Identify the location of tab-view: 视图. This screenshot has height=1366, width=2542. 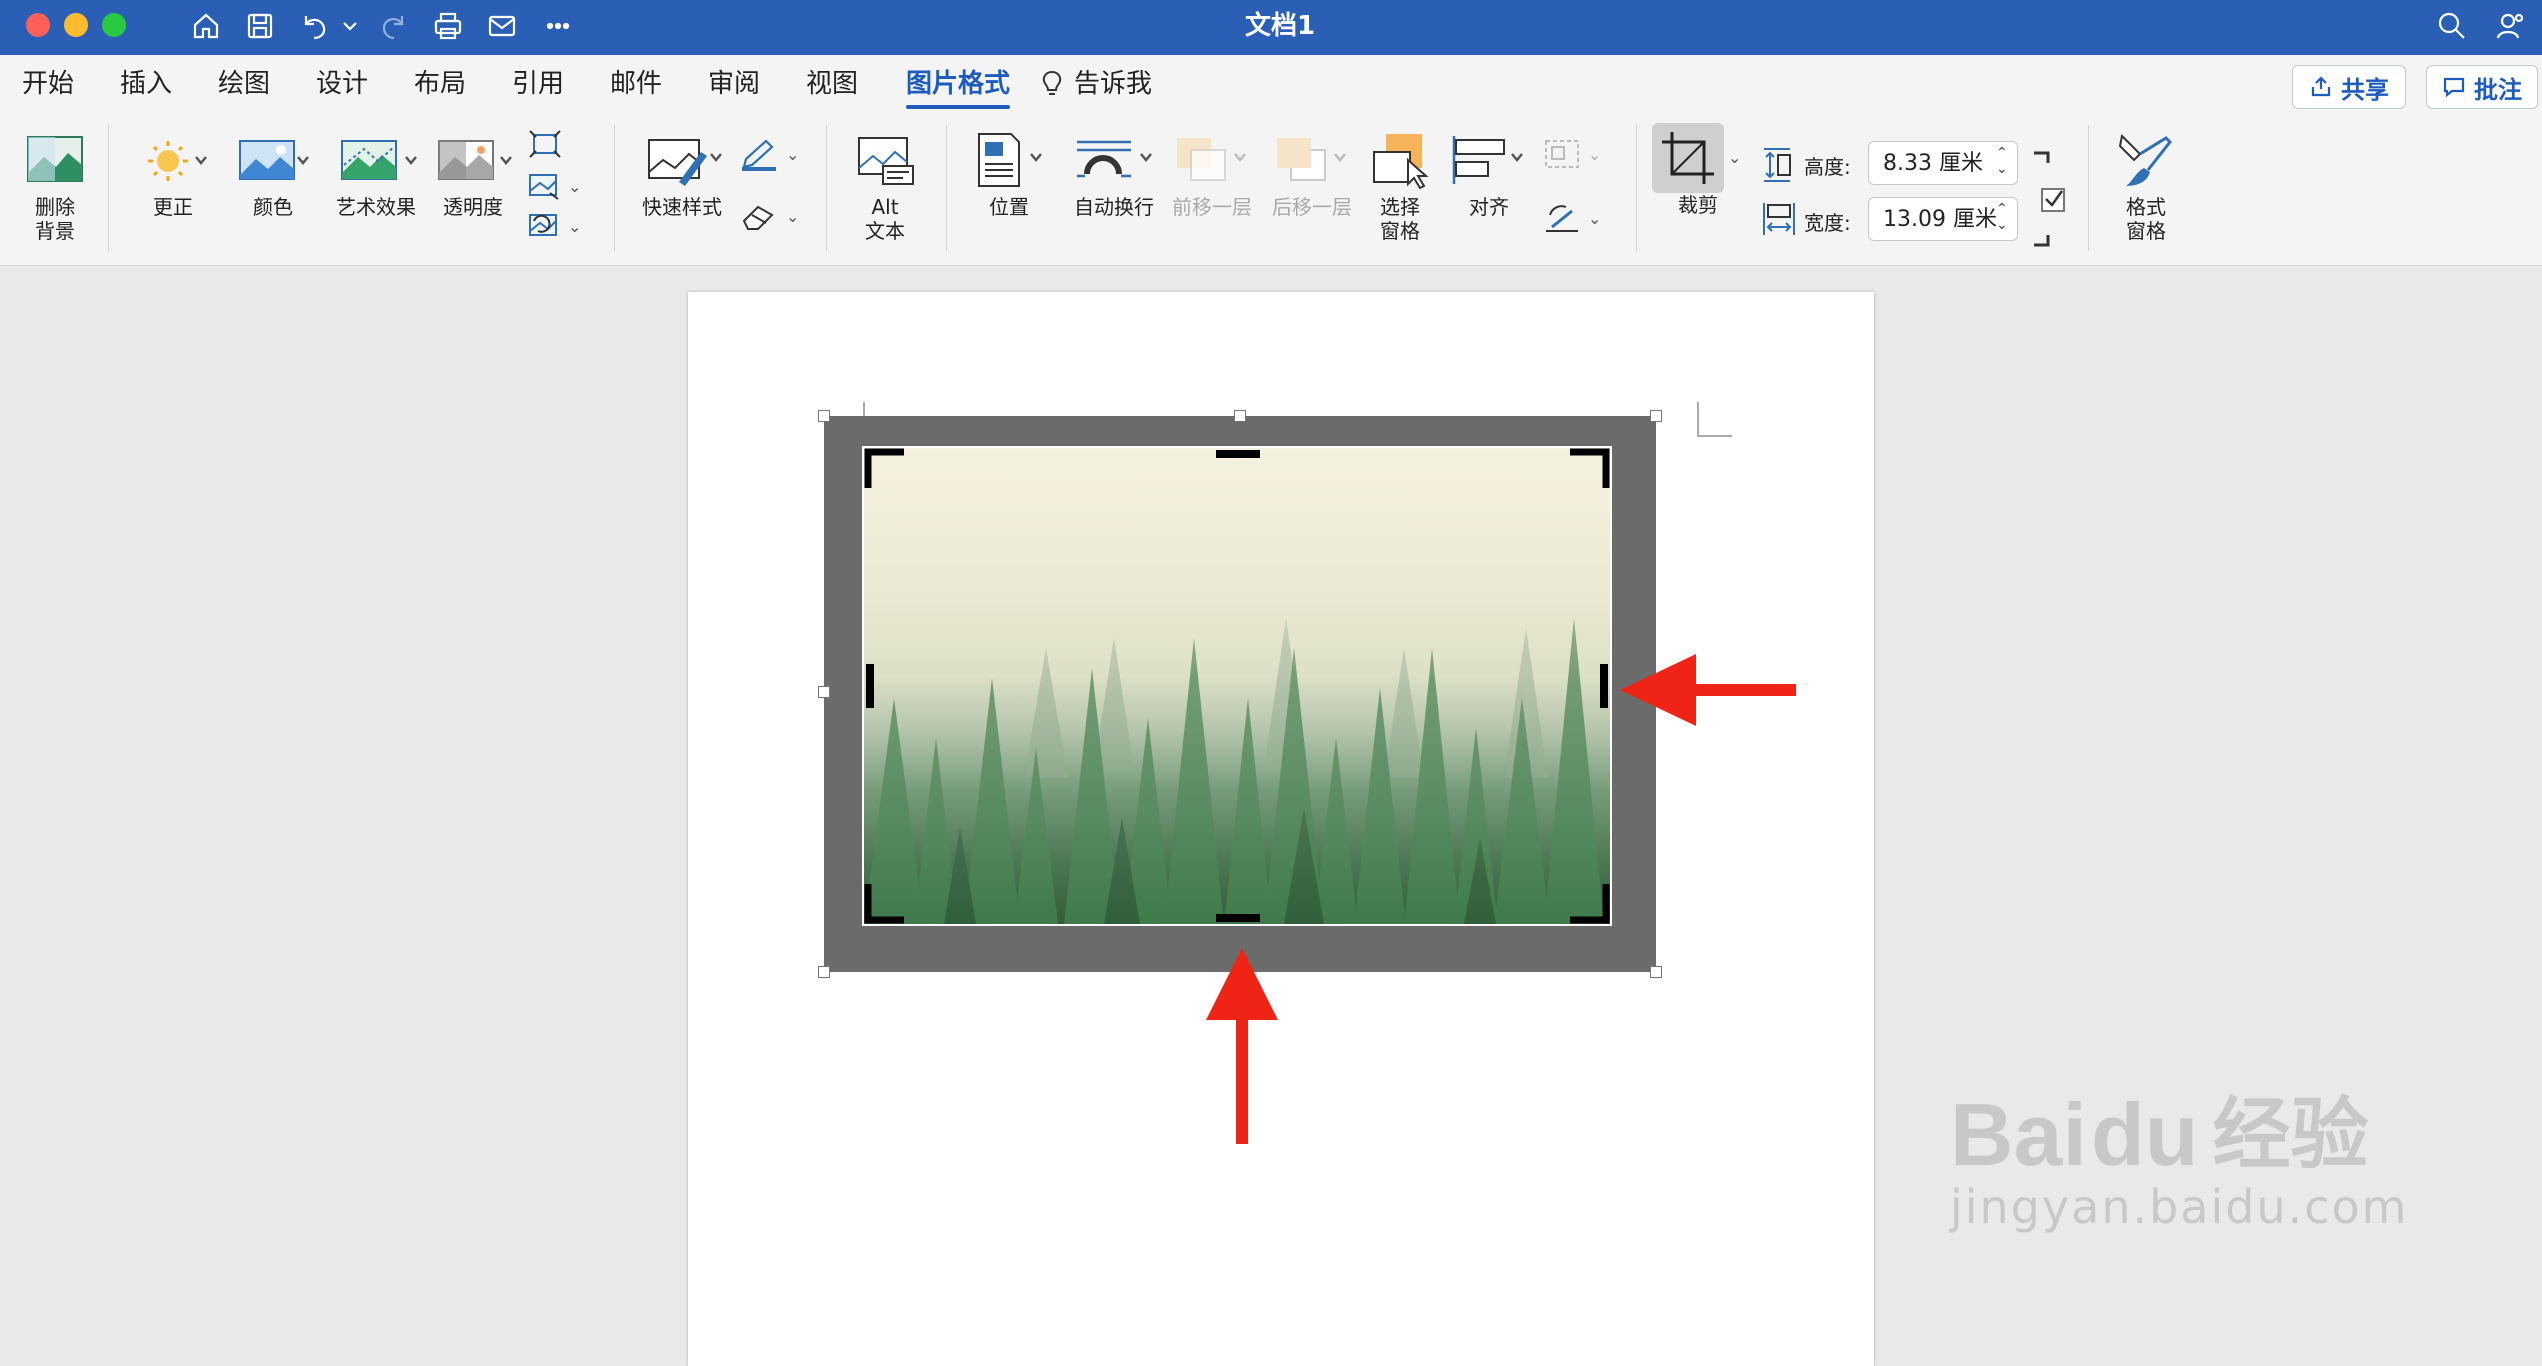
(832, 84).